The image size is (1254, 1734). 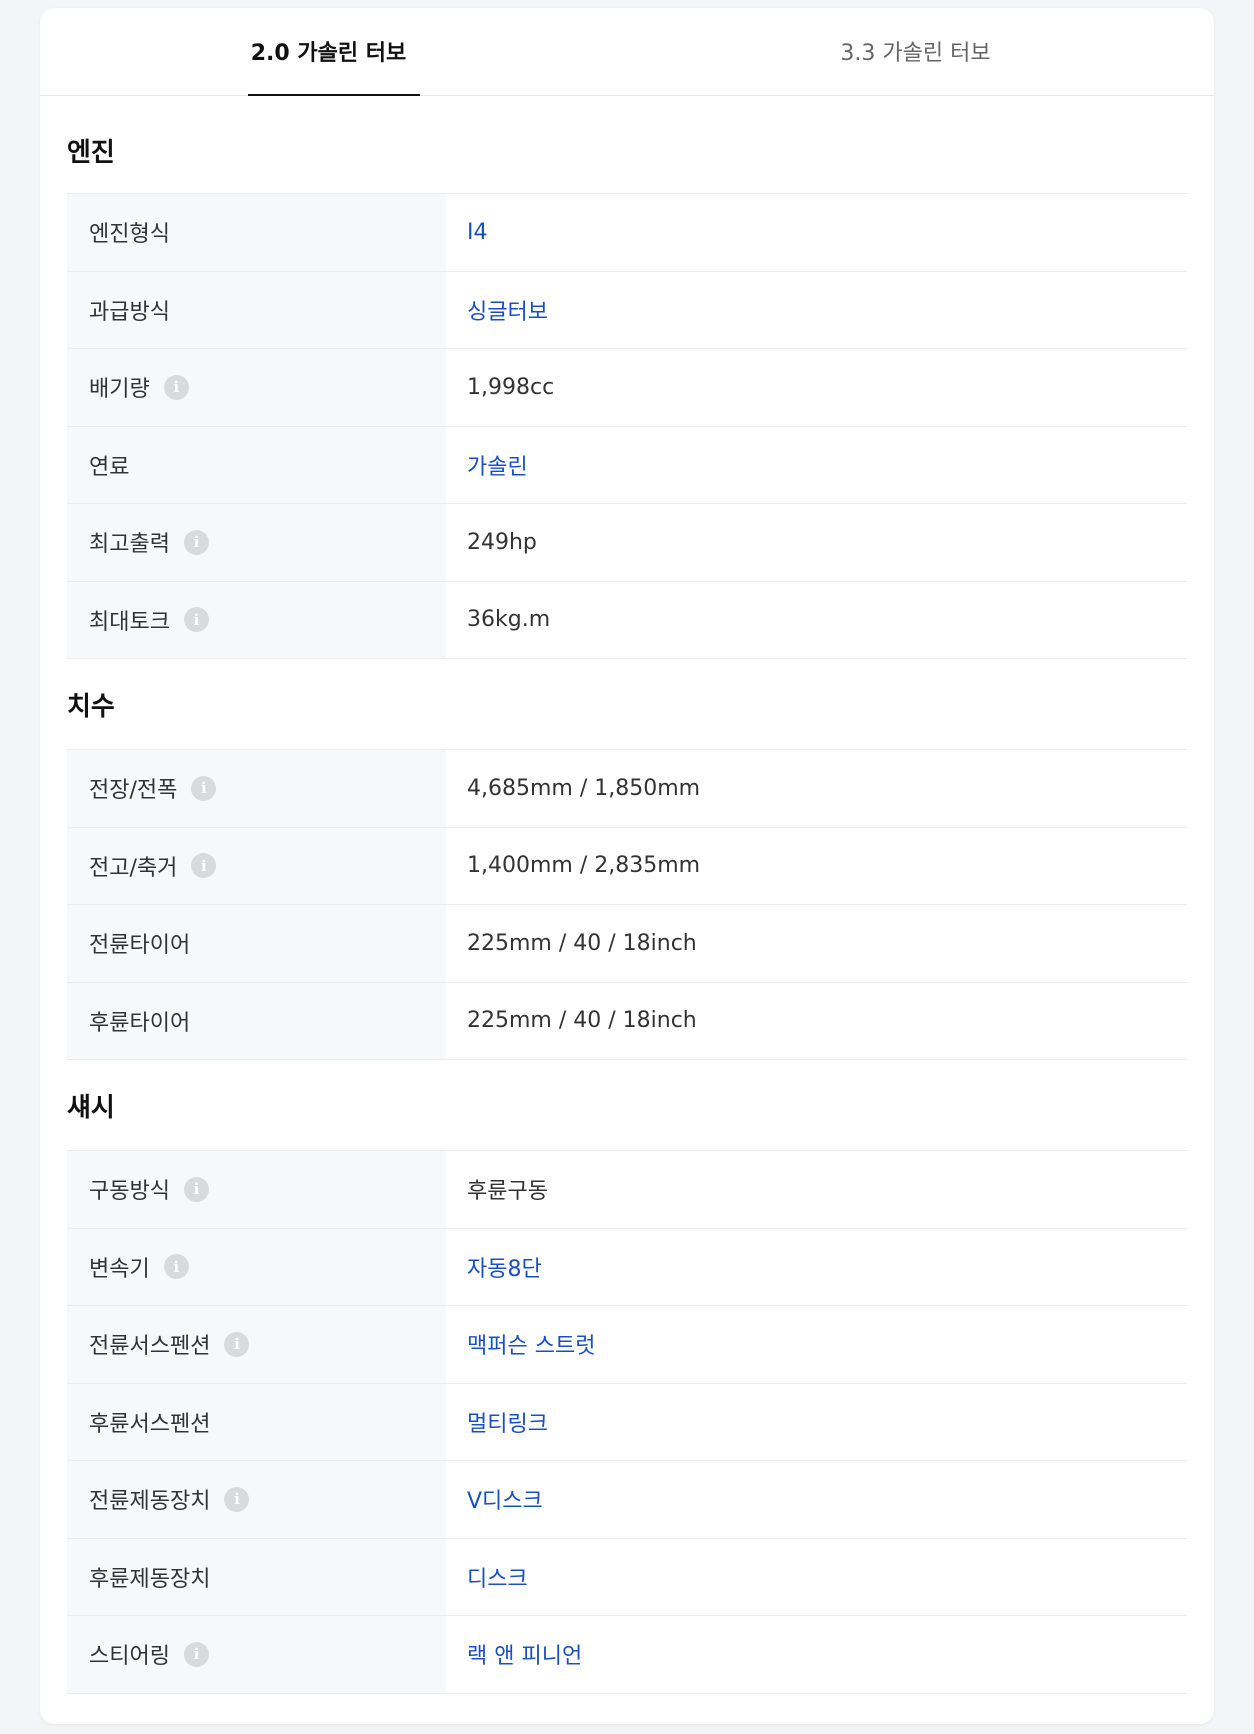 What do you see at coordinates (256, 943) in the screenshot?
I see `spec-label-cell: 전륜타이어` at bounding box center [256, 943].